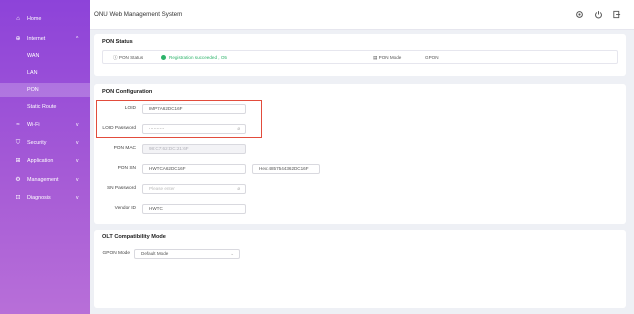 The height and width of the screenshot is (314, 634). What do you see at coordinates (116, 253) in the screenshot?
I see `gpon-mode-label: GPON Mode` at bounding box center [116, 253].